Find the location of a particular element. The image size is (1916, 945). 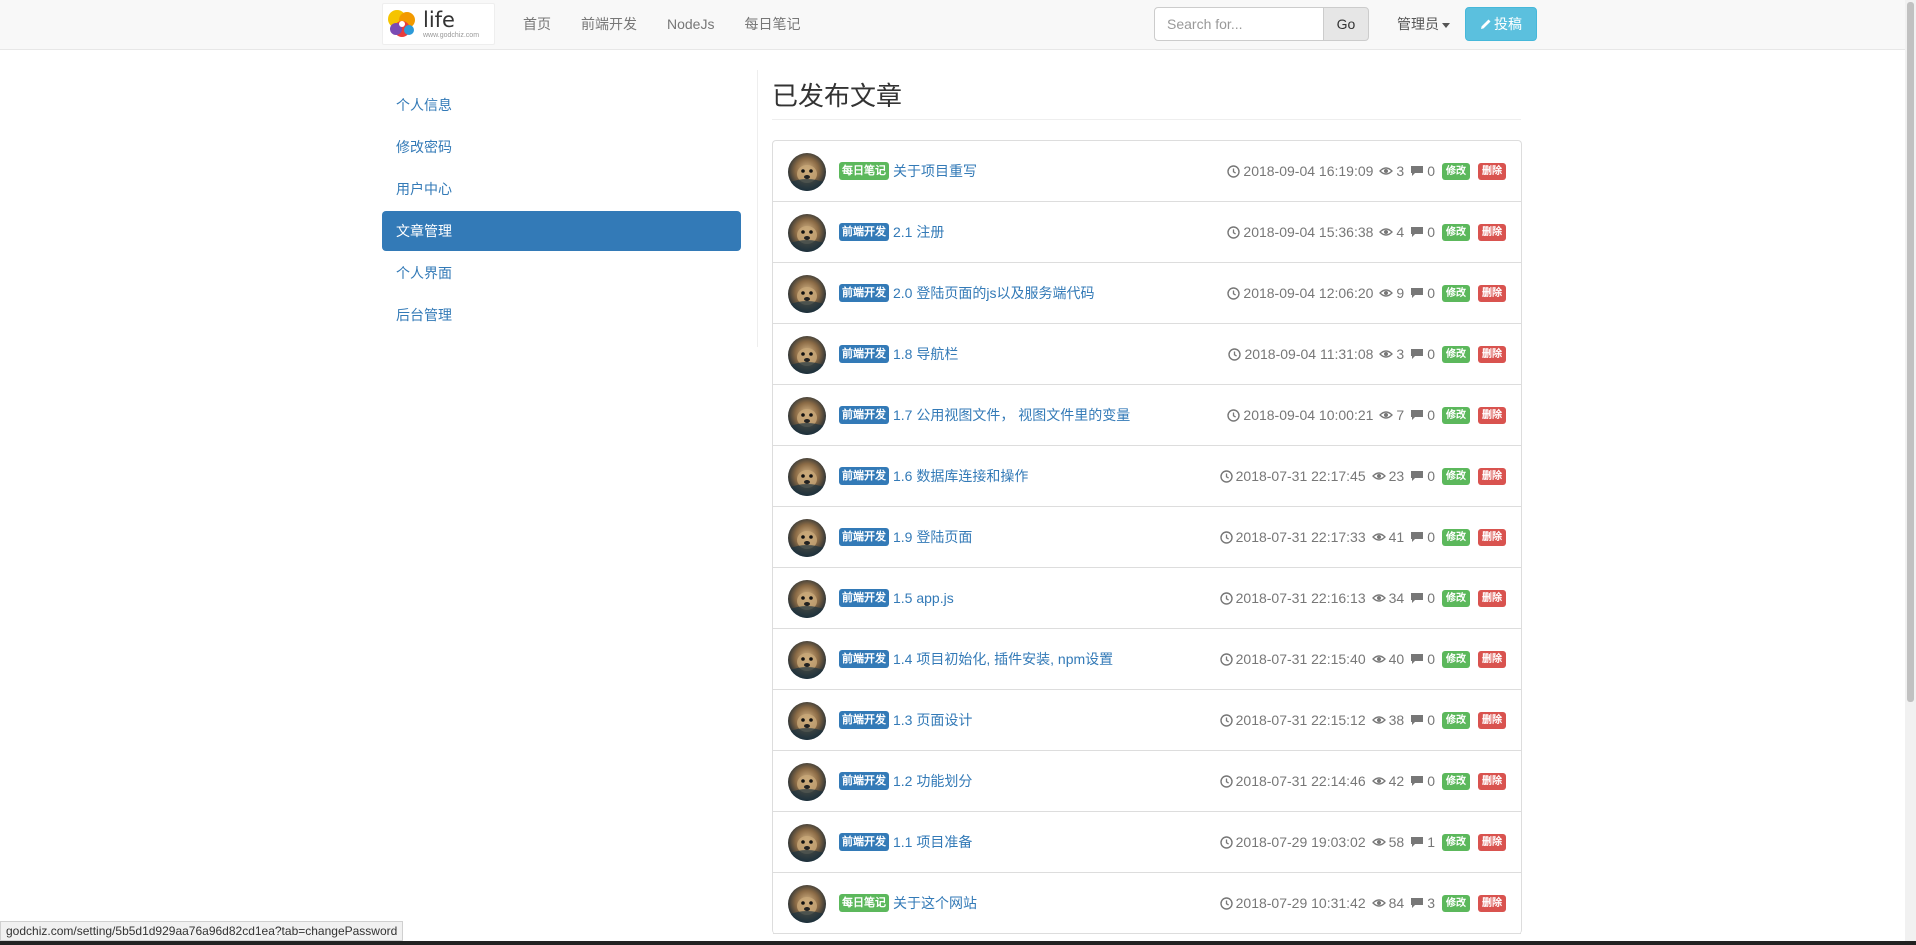

sidebar-item-change-password: 修改密码 is located at coordinates (561, 147).